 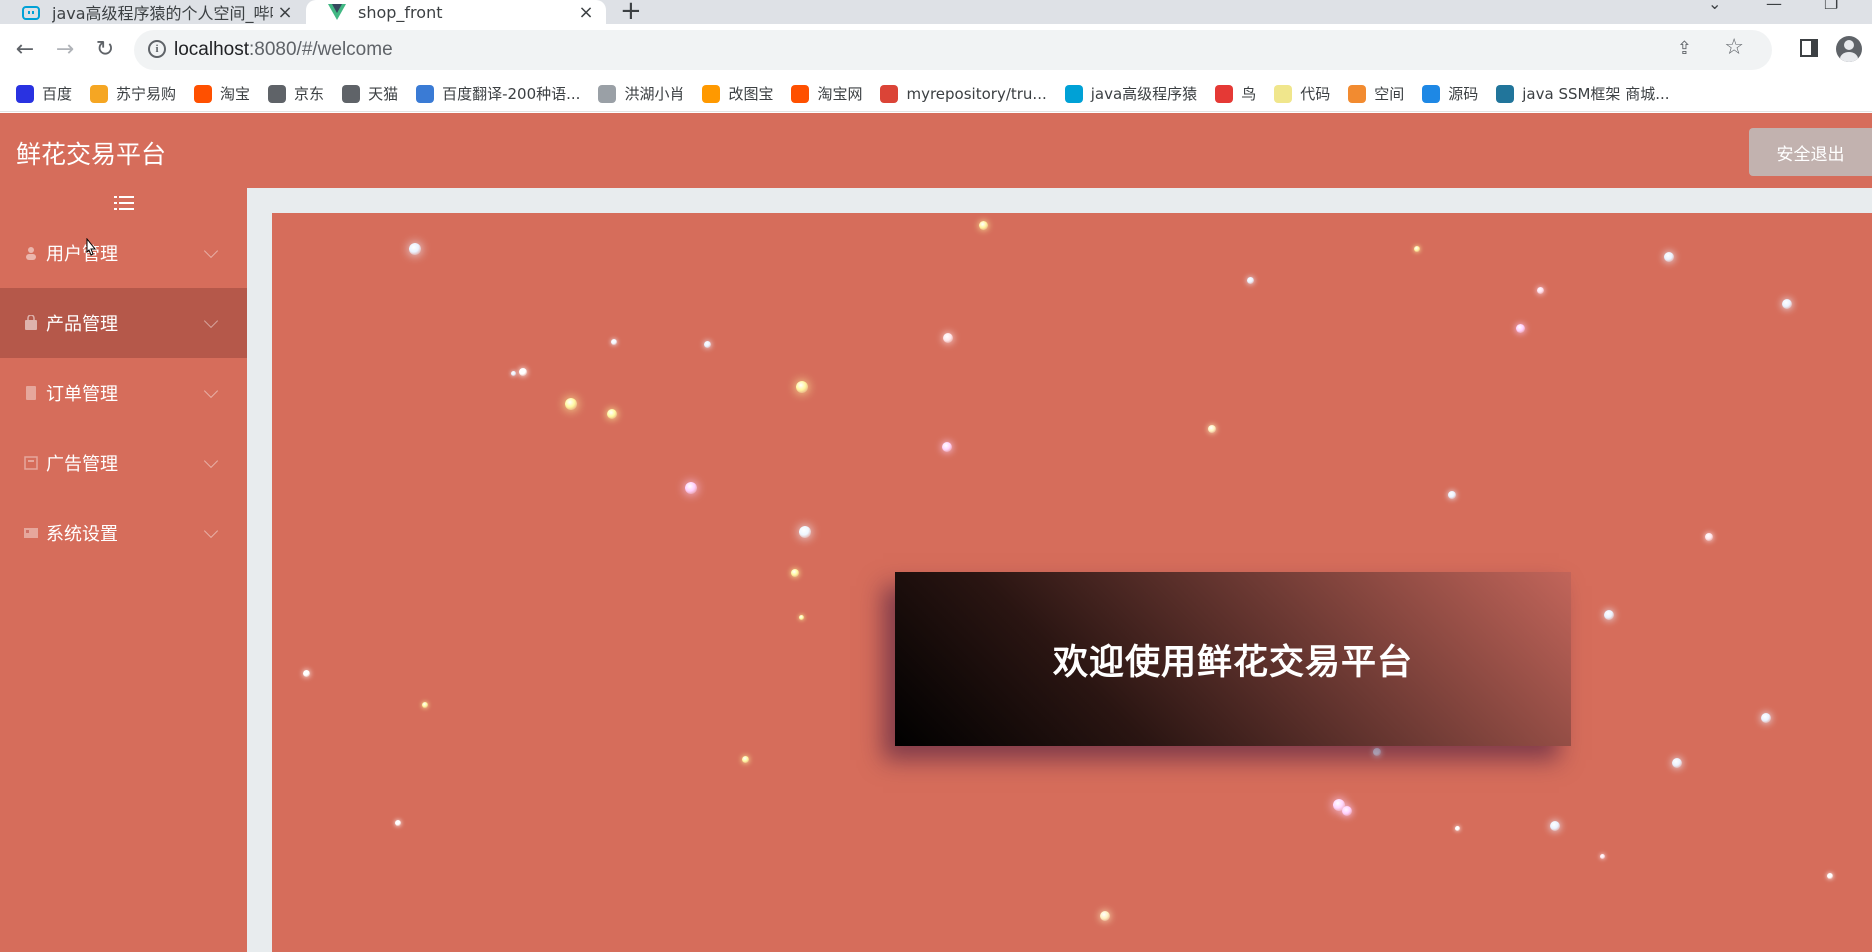 What do you see at coordinates (1235, 93) in the screenshot?
I see `bookmark-item: 鸟` at bounding box center [1235, 93].